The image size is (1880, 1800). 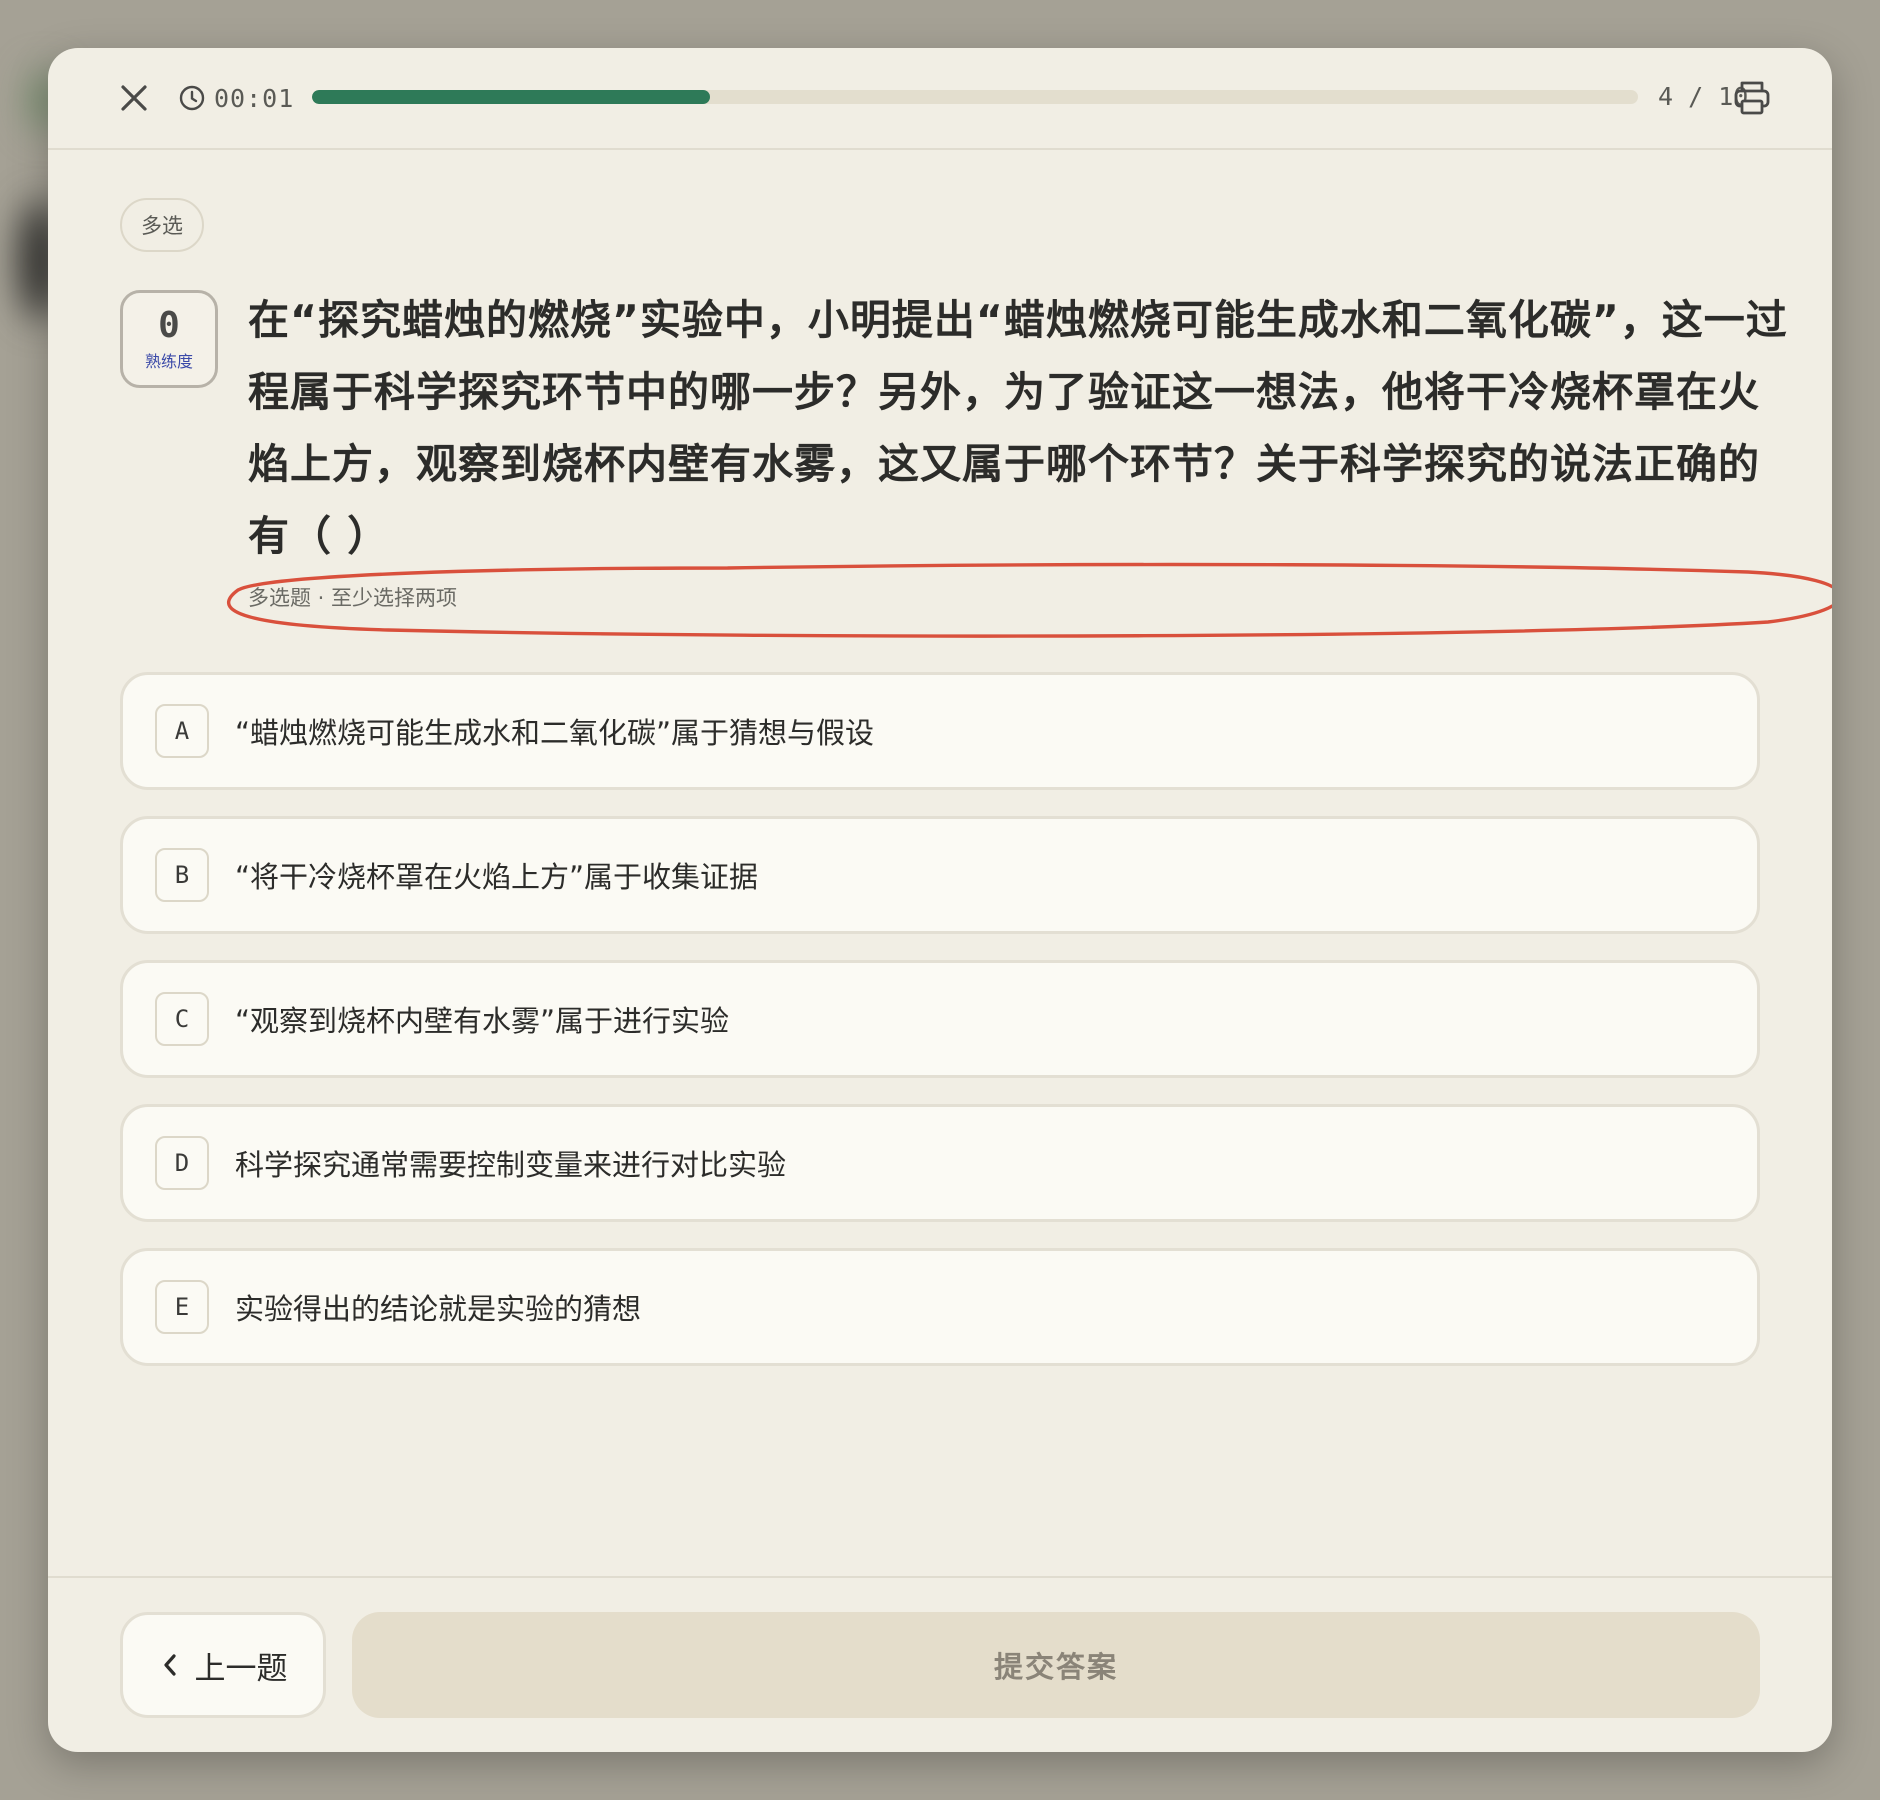 What do you see at coordinates (182, 875) in the screenshot?
I see `option-key: B` at bounding box center [182, 875].